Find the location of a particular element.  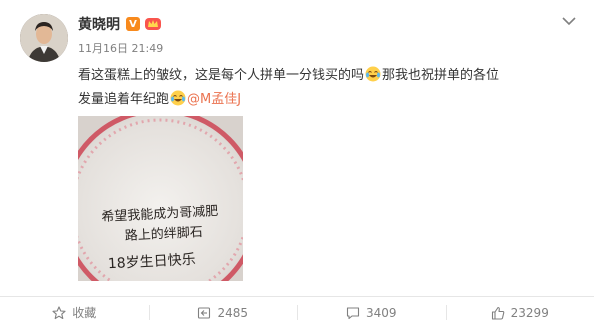

comment-button: 3409 is located at coordinates (371, 312).